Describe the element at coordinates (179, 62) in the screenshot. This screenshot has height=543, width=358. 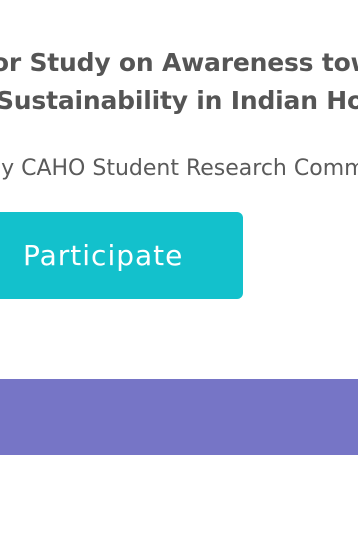
I see `title-line-1: For Study on Awareness towards` at that location.